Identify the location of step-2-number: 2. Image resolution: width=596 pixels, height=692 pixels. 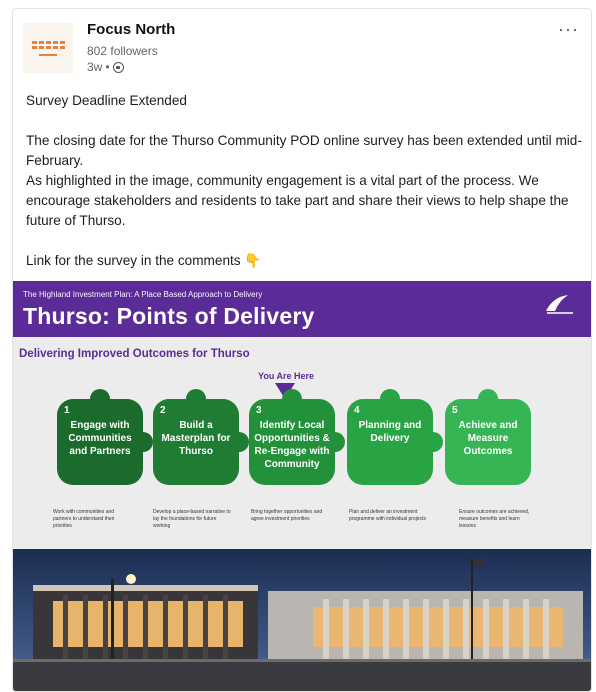
(163, 410).